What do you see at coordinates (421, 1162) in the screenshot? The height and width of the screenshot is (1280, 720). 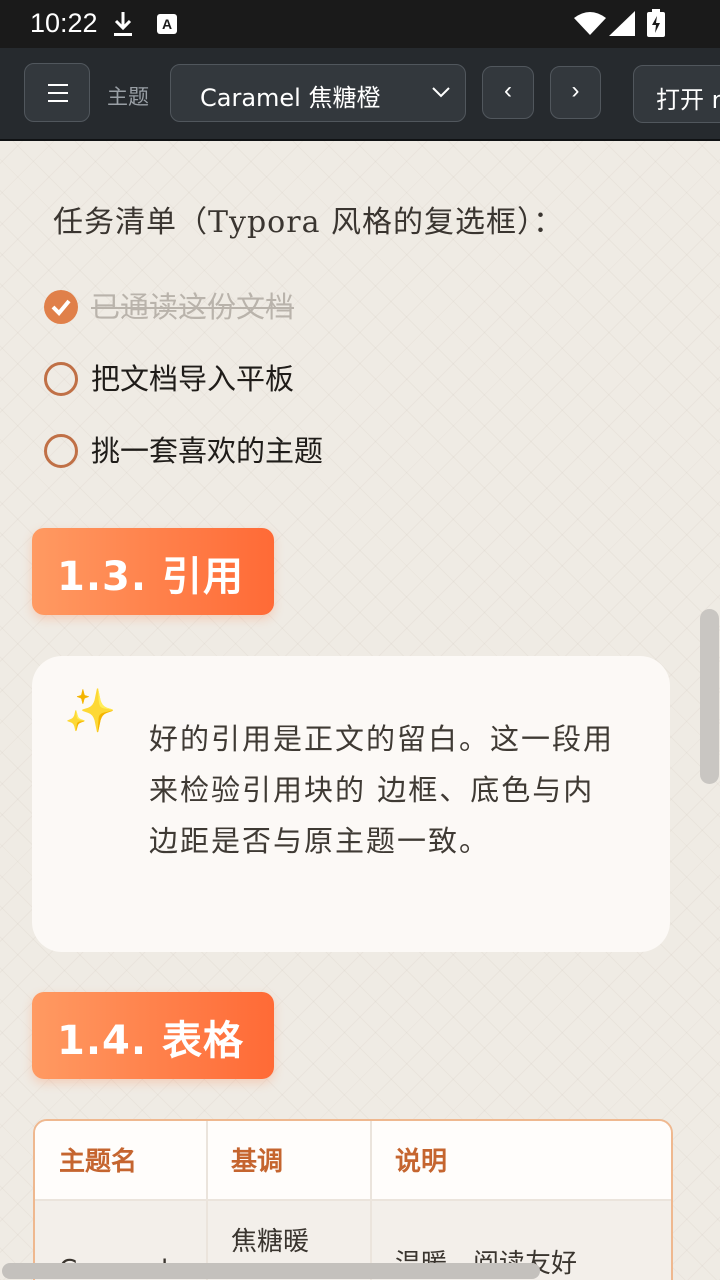 I see `table-header-cell: 说明` at bounding box center [421, 1162].